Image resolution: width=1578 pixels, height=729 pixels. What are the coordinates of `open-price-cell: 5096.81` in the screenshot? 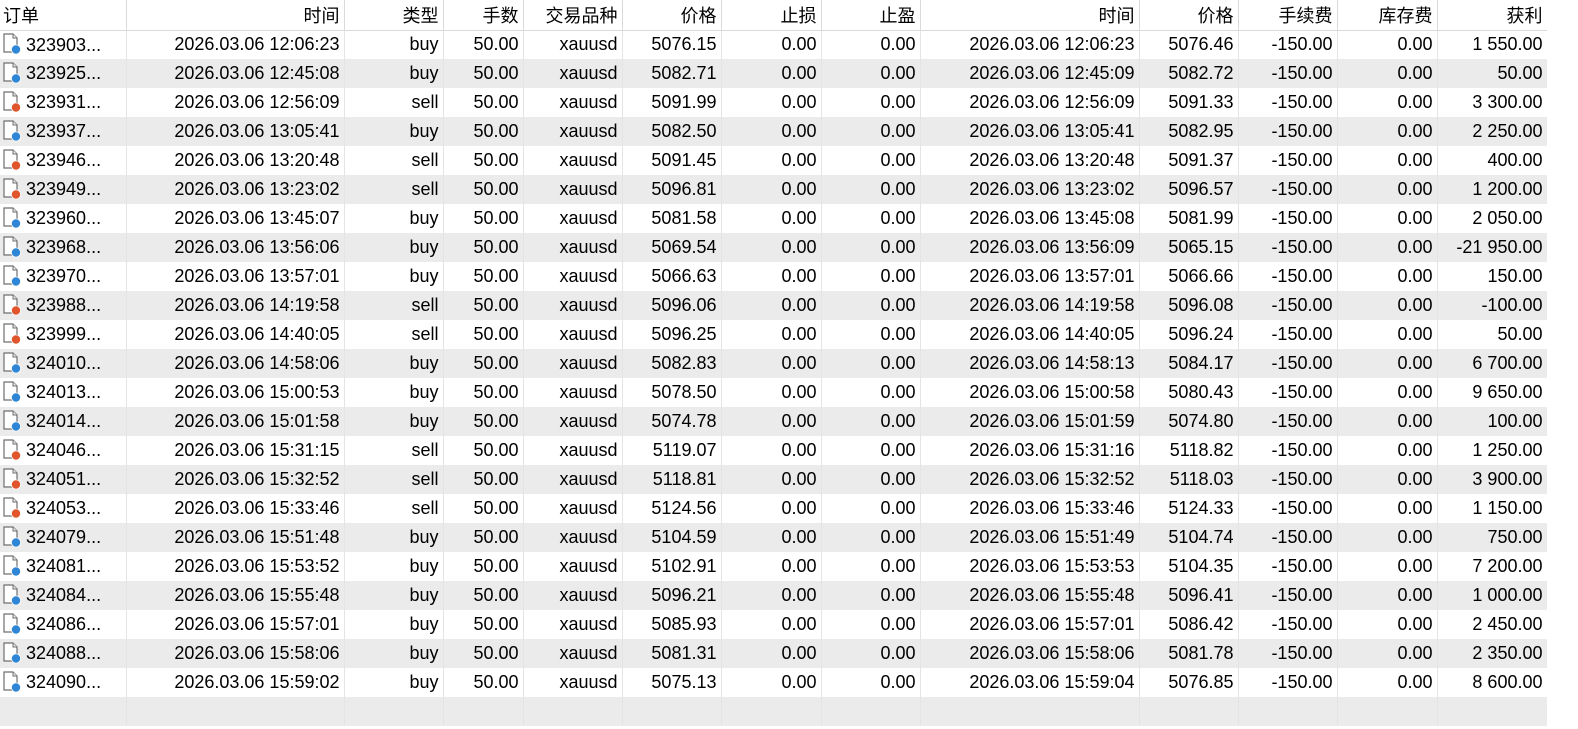 It's located at (672, 189).